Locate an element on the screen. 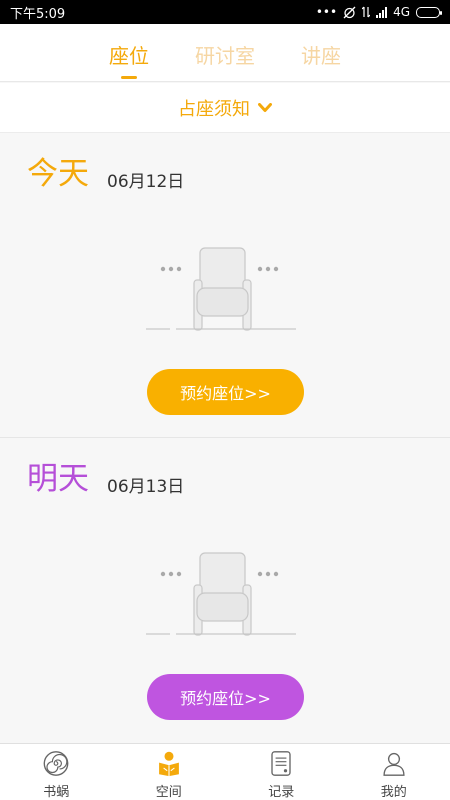  nav-label: 记录 is located at coordinates (281, 792).